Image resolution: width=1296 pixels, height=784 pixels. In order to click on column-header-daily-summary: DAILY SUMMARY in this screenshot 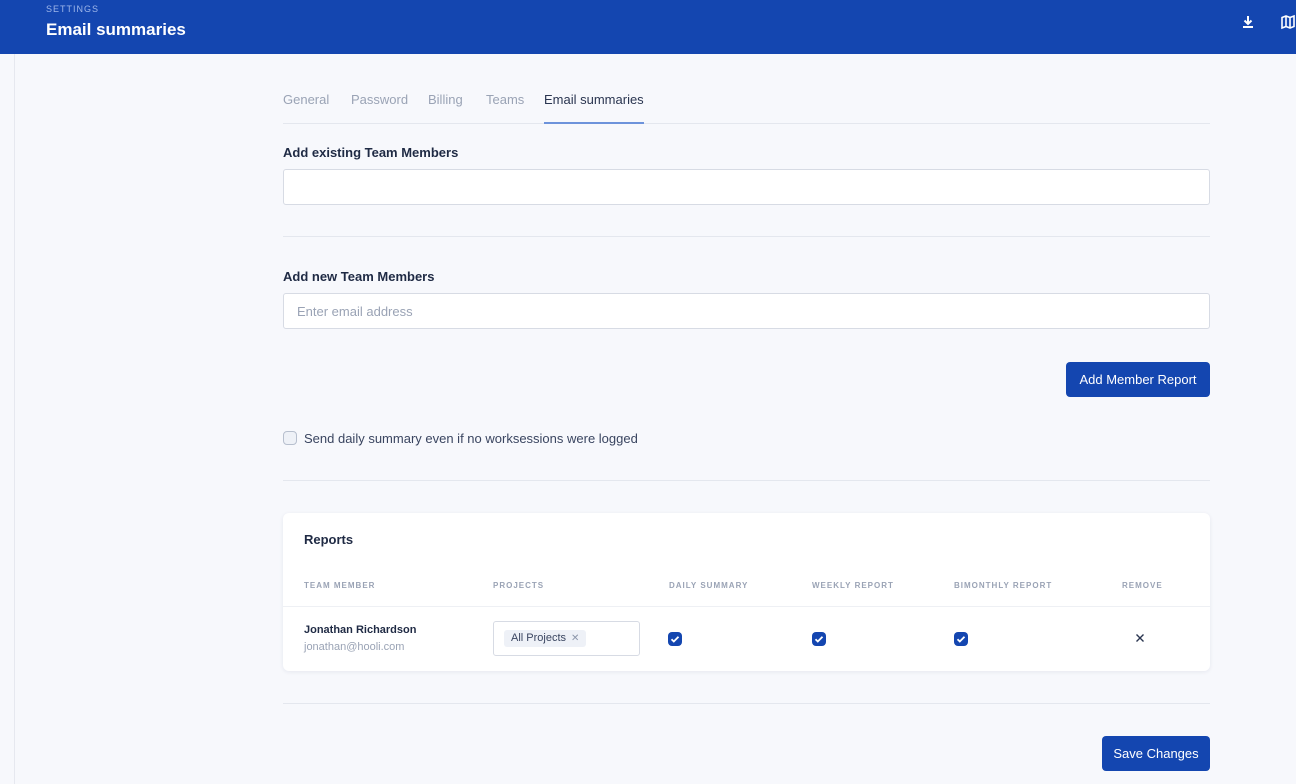, I will do `click(709, 585)`.